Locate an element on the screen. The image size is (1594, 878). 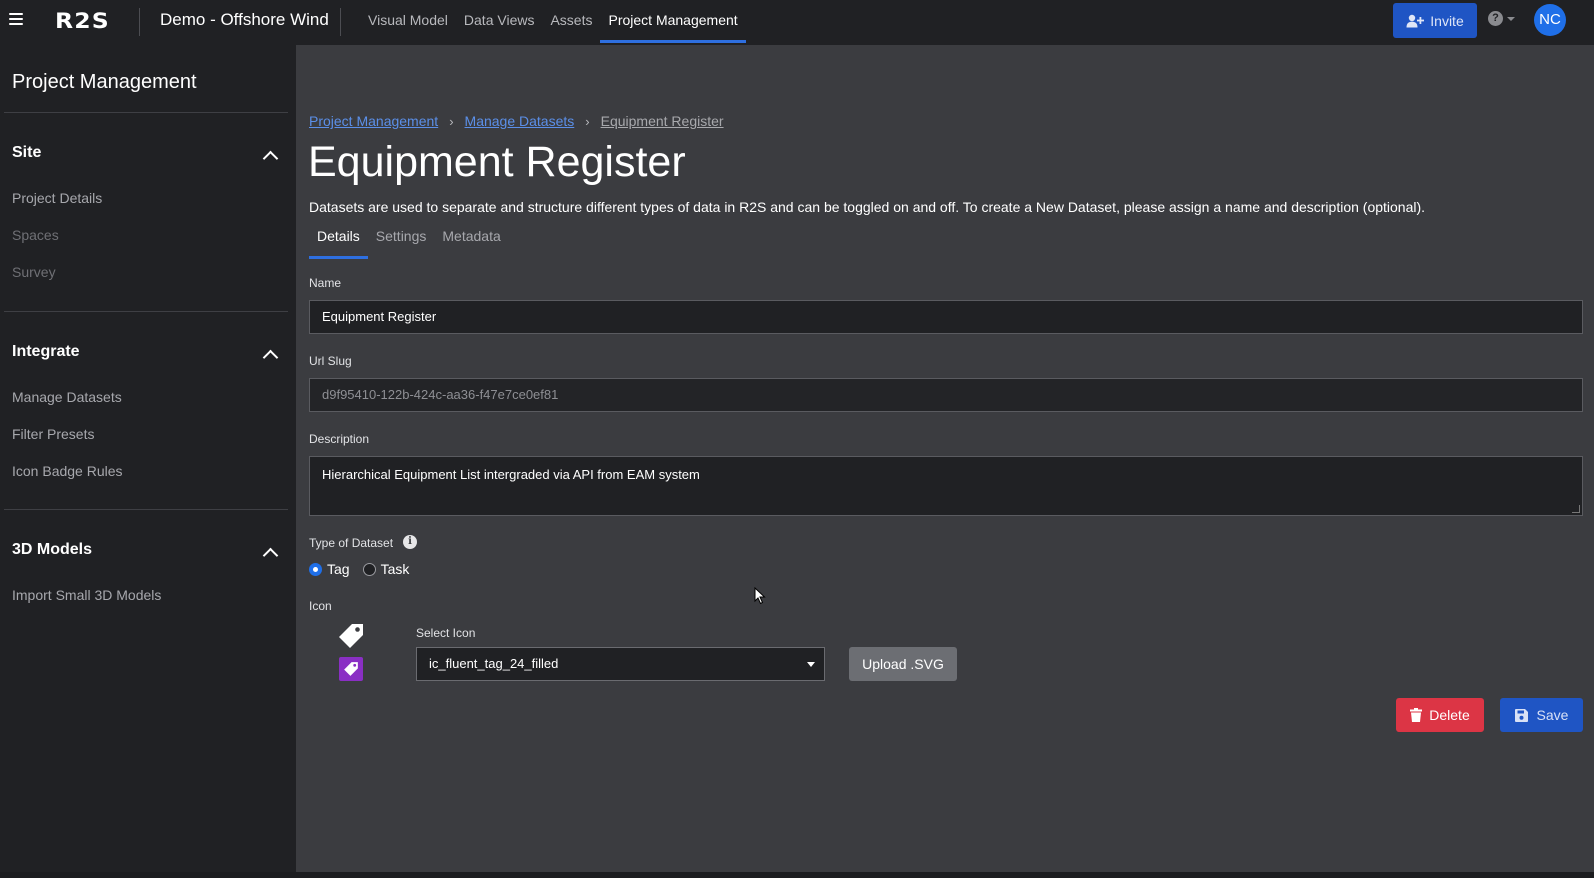
nav-data-views: Data Views is located at coordinates (499, 22).